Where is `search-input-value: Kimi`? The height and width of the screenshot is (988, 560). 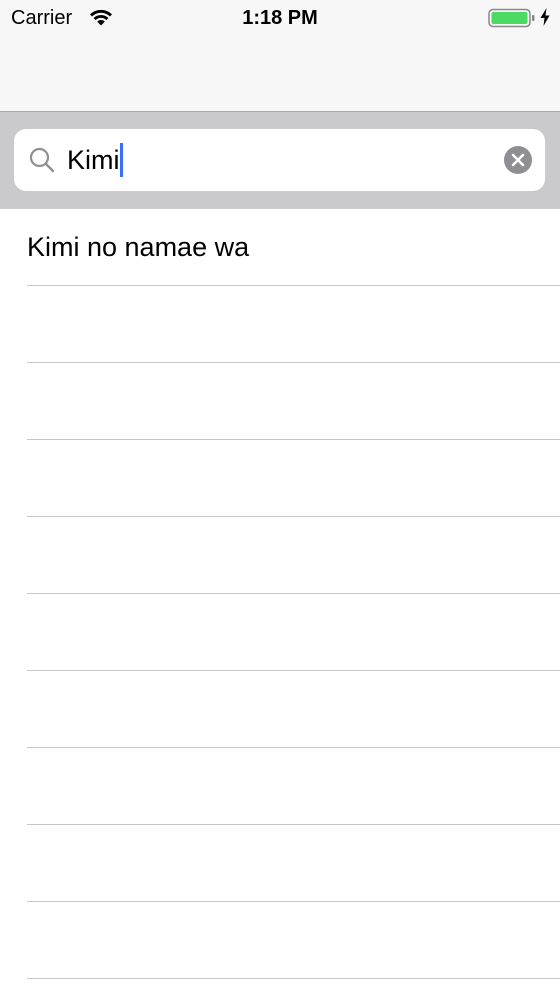 search-input-value: Kimi is located at coordinates (93, 160).